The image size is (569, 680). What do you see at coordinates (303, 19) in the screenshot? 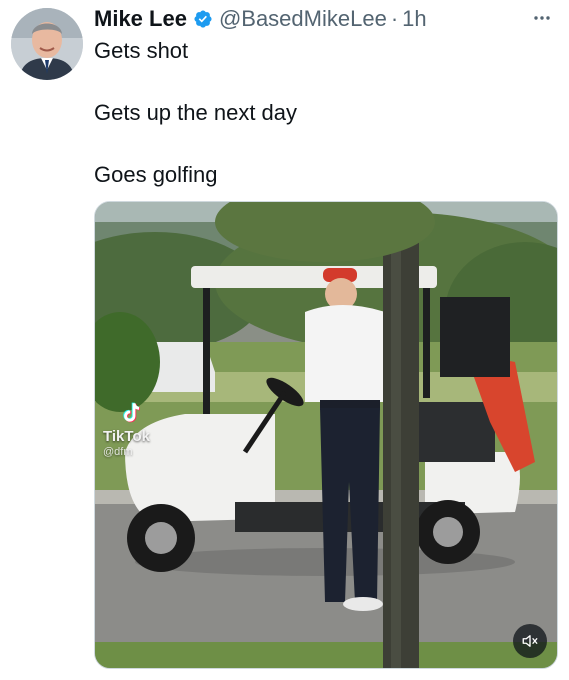
I see `author-handle: @BasedMikeLee` at bounding box center [303, 19].